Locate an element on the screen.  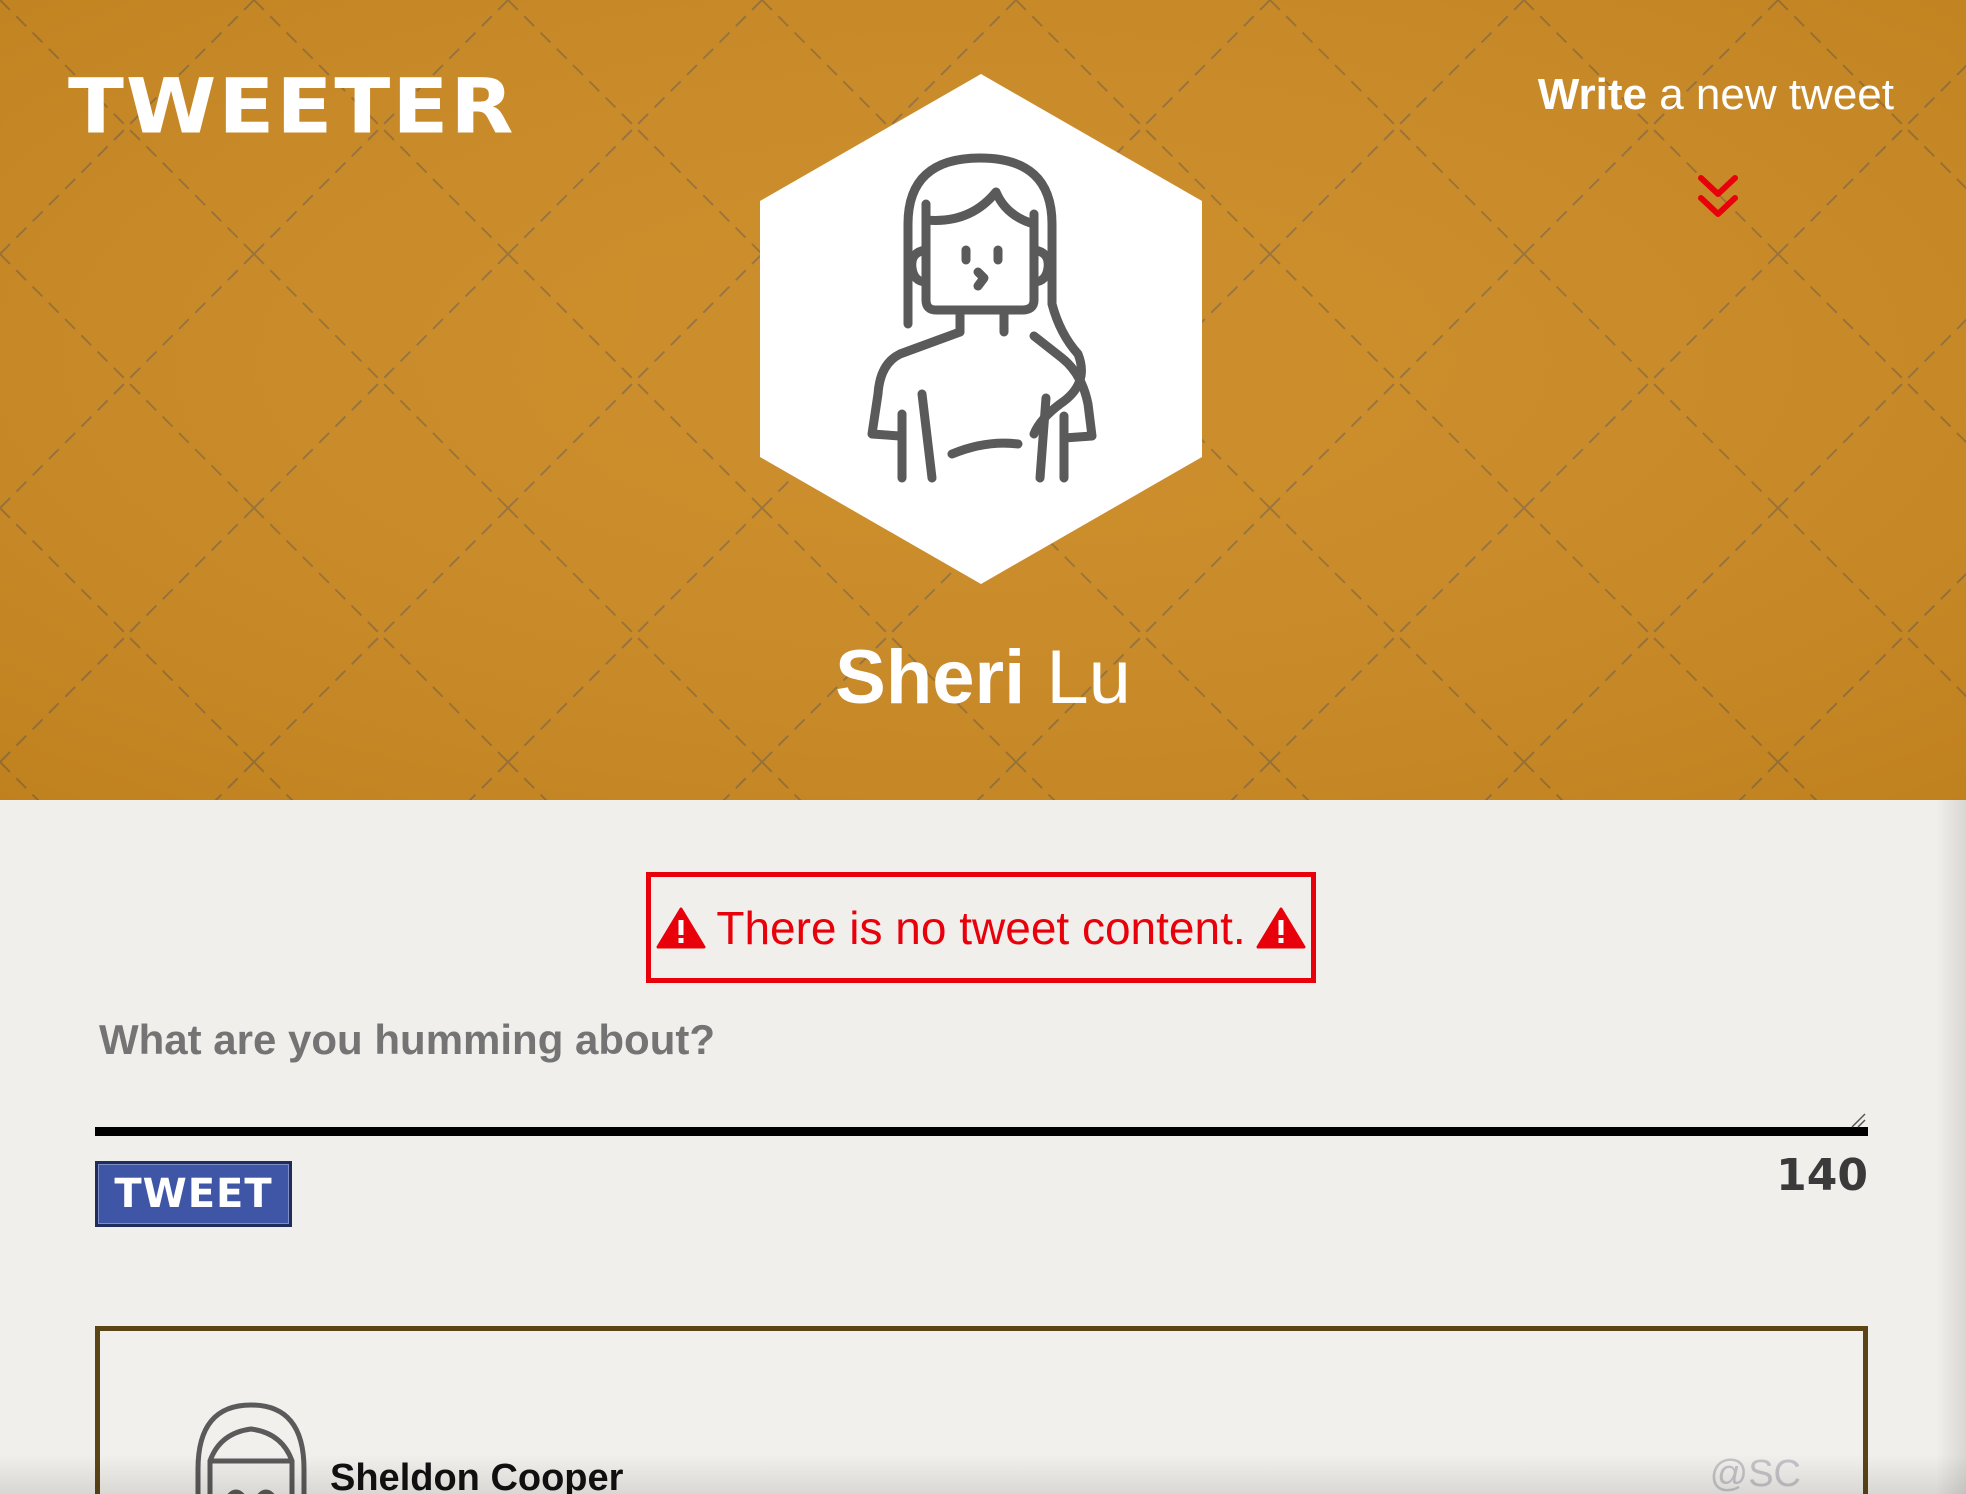
profile-last-name: Lu is located at coordinates (1088, 677).